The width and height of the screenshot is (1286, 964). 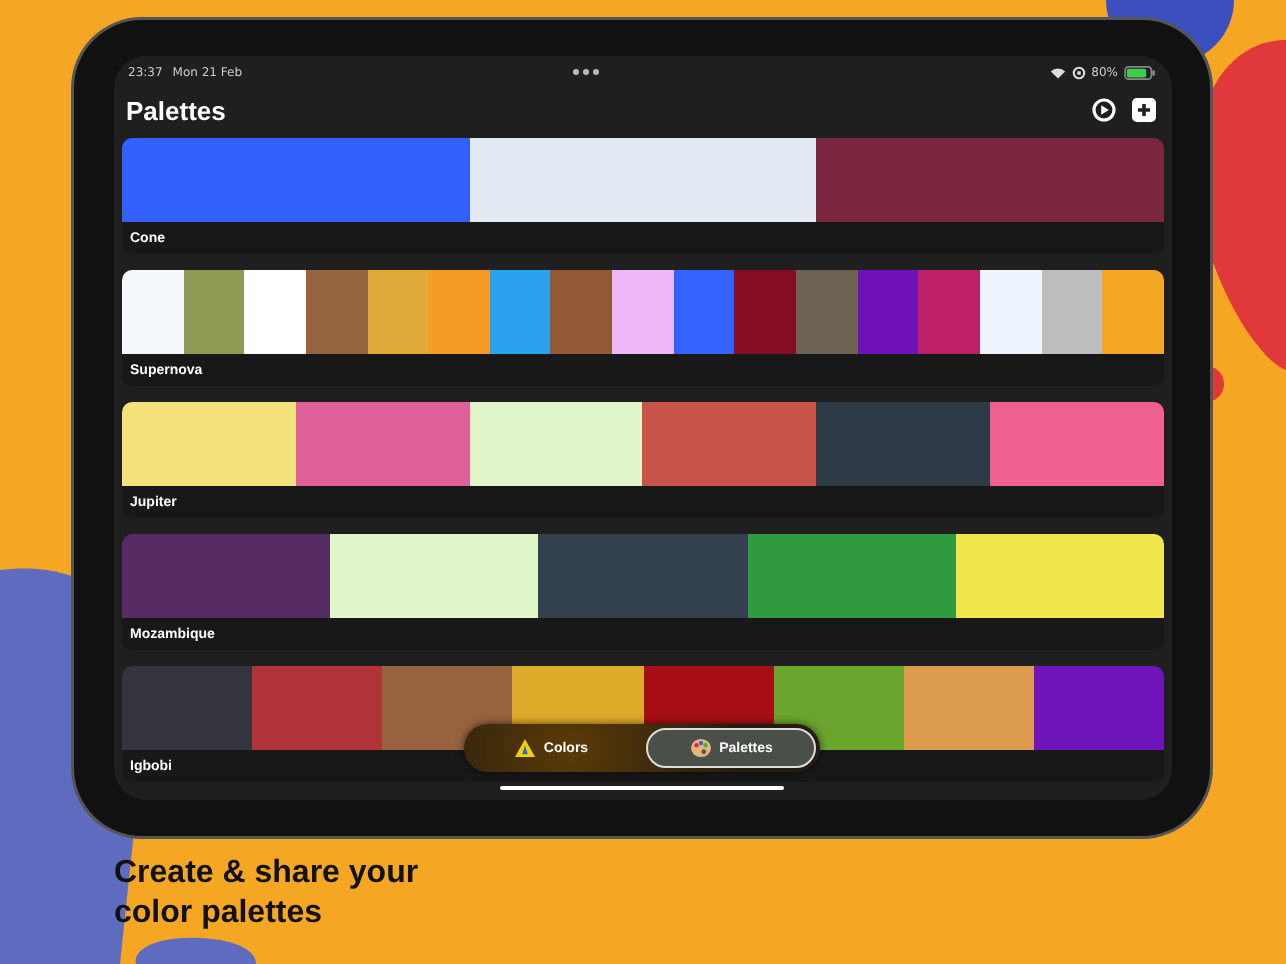 I want to click on lock-rotation-icon, so click(x=1078, y=72).